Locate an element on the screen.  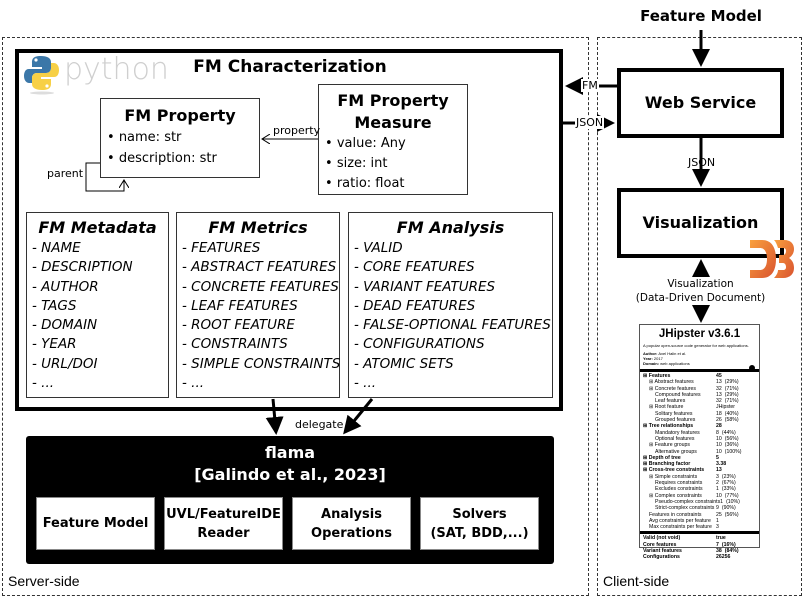
json-arrow-label: JSON is located at coordinates (590, 122).